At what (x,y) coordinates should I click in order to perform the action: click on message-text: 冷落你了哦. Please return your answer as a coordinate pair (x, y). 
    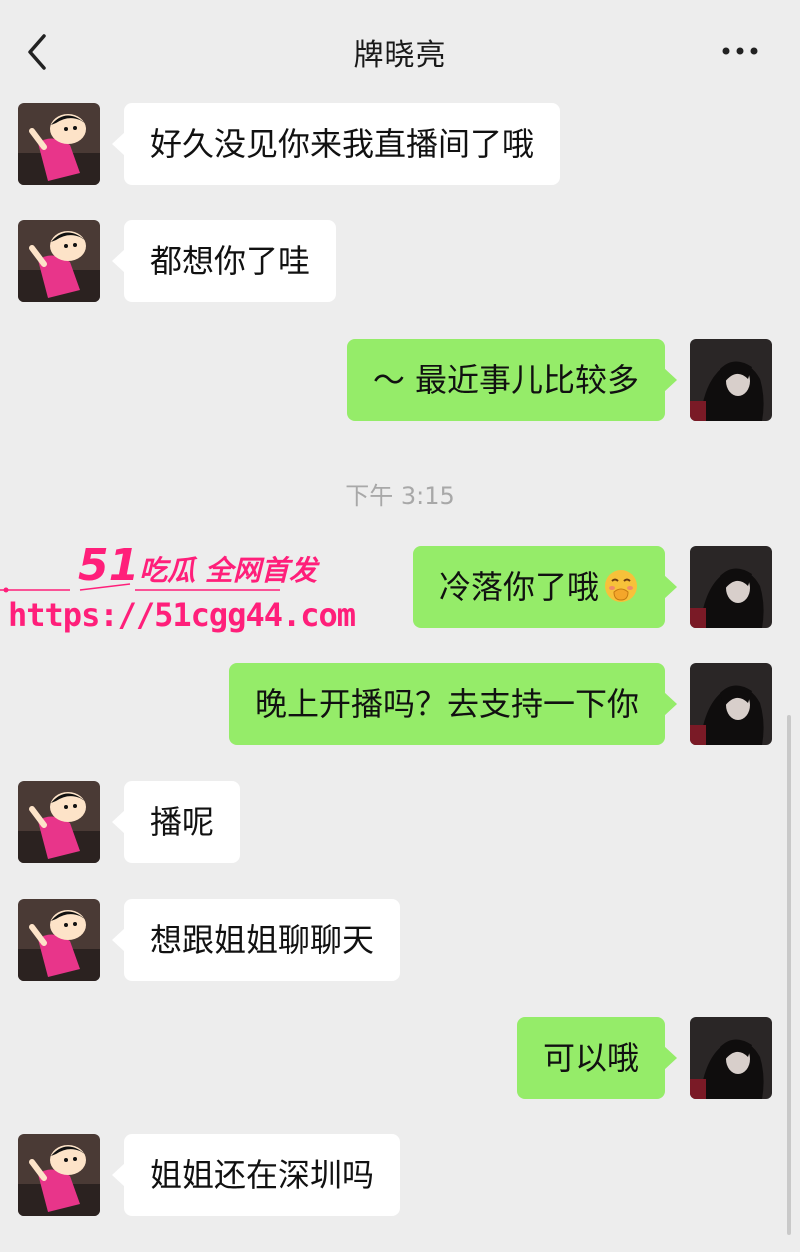
    Looking at the image, I should click on (518, 587).